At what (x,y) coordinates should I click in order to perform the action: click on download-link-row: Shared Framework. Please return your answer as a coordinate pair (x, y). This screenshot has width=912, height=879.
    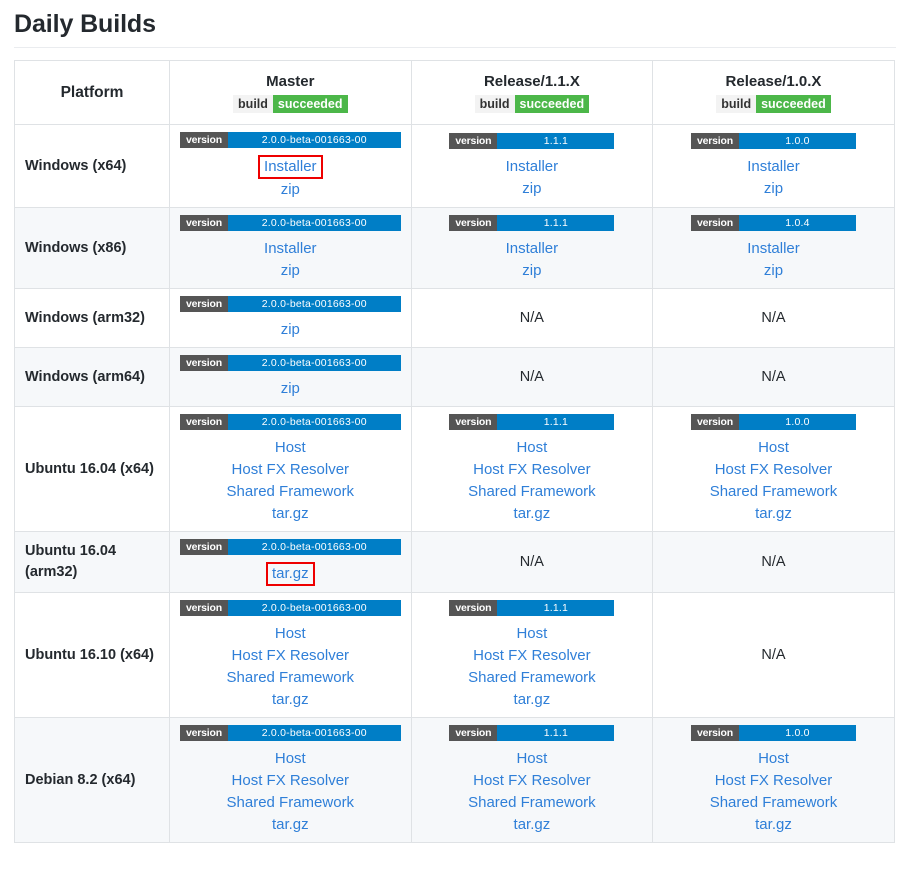
    Looking at the image, I should click on (290, 678).